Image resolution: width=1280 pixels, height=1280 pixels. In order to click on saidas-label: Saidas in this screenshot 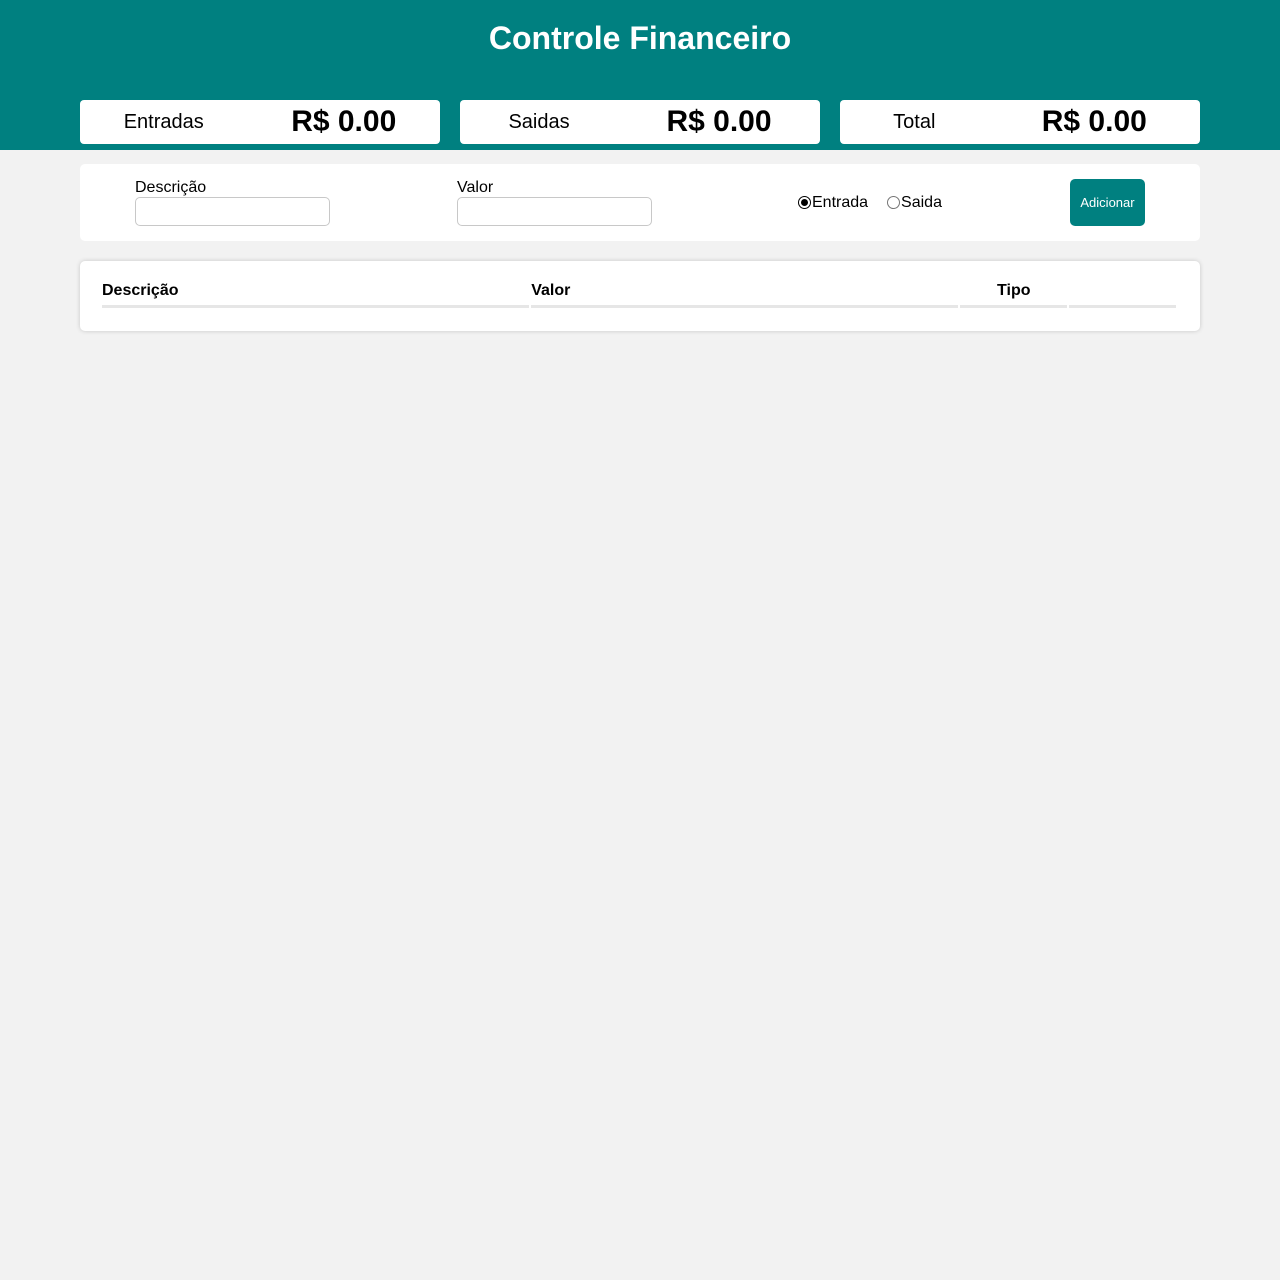, I will do `click(539, 122)`.